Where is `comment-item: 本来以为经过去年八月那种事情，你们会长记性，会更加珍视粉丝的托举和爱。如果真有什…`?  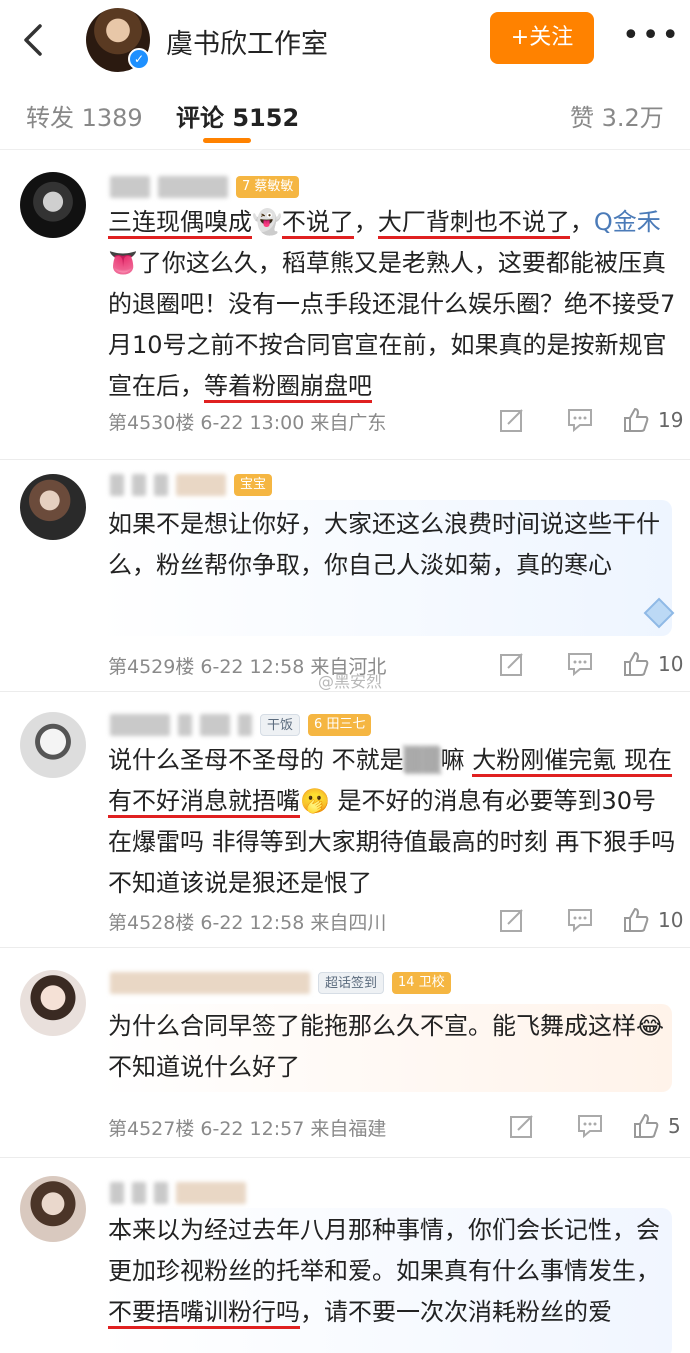
comment-item: 本来以为经过去年八月那种事情，你们会长记性，会更加珍视粉丝的托举和爱。如果真有什… is located at coordinates (345, 1255).